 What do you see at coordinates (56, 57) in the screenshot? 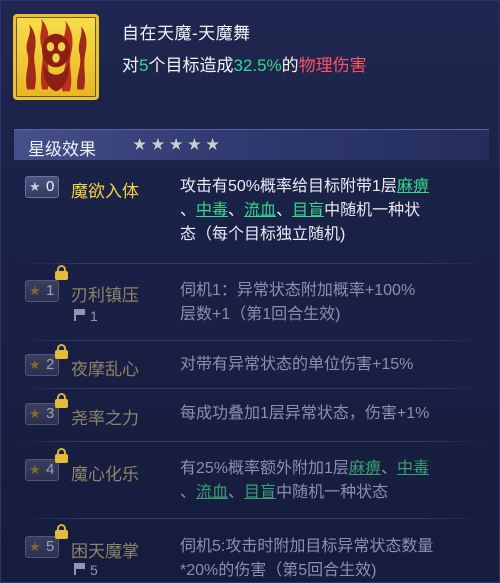
I see `ghost-flame-icon` at bounding box center [56, 57].